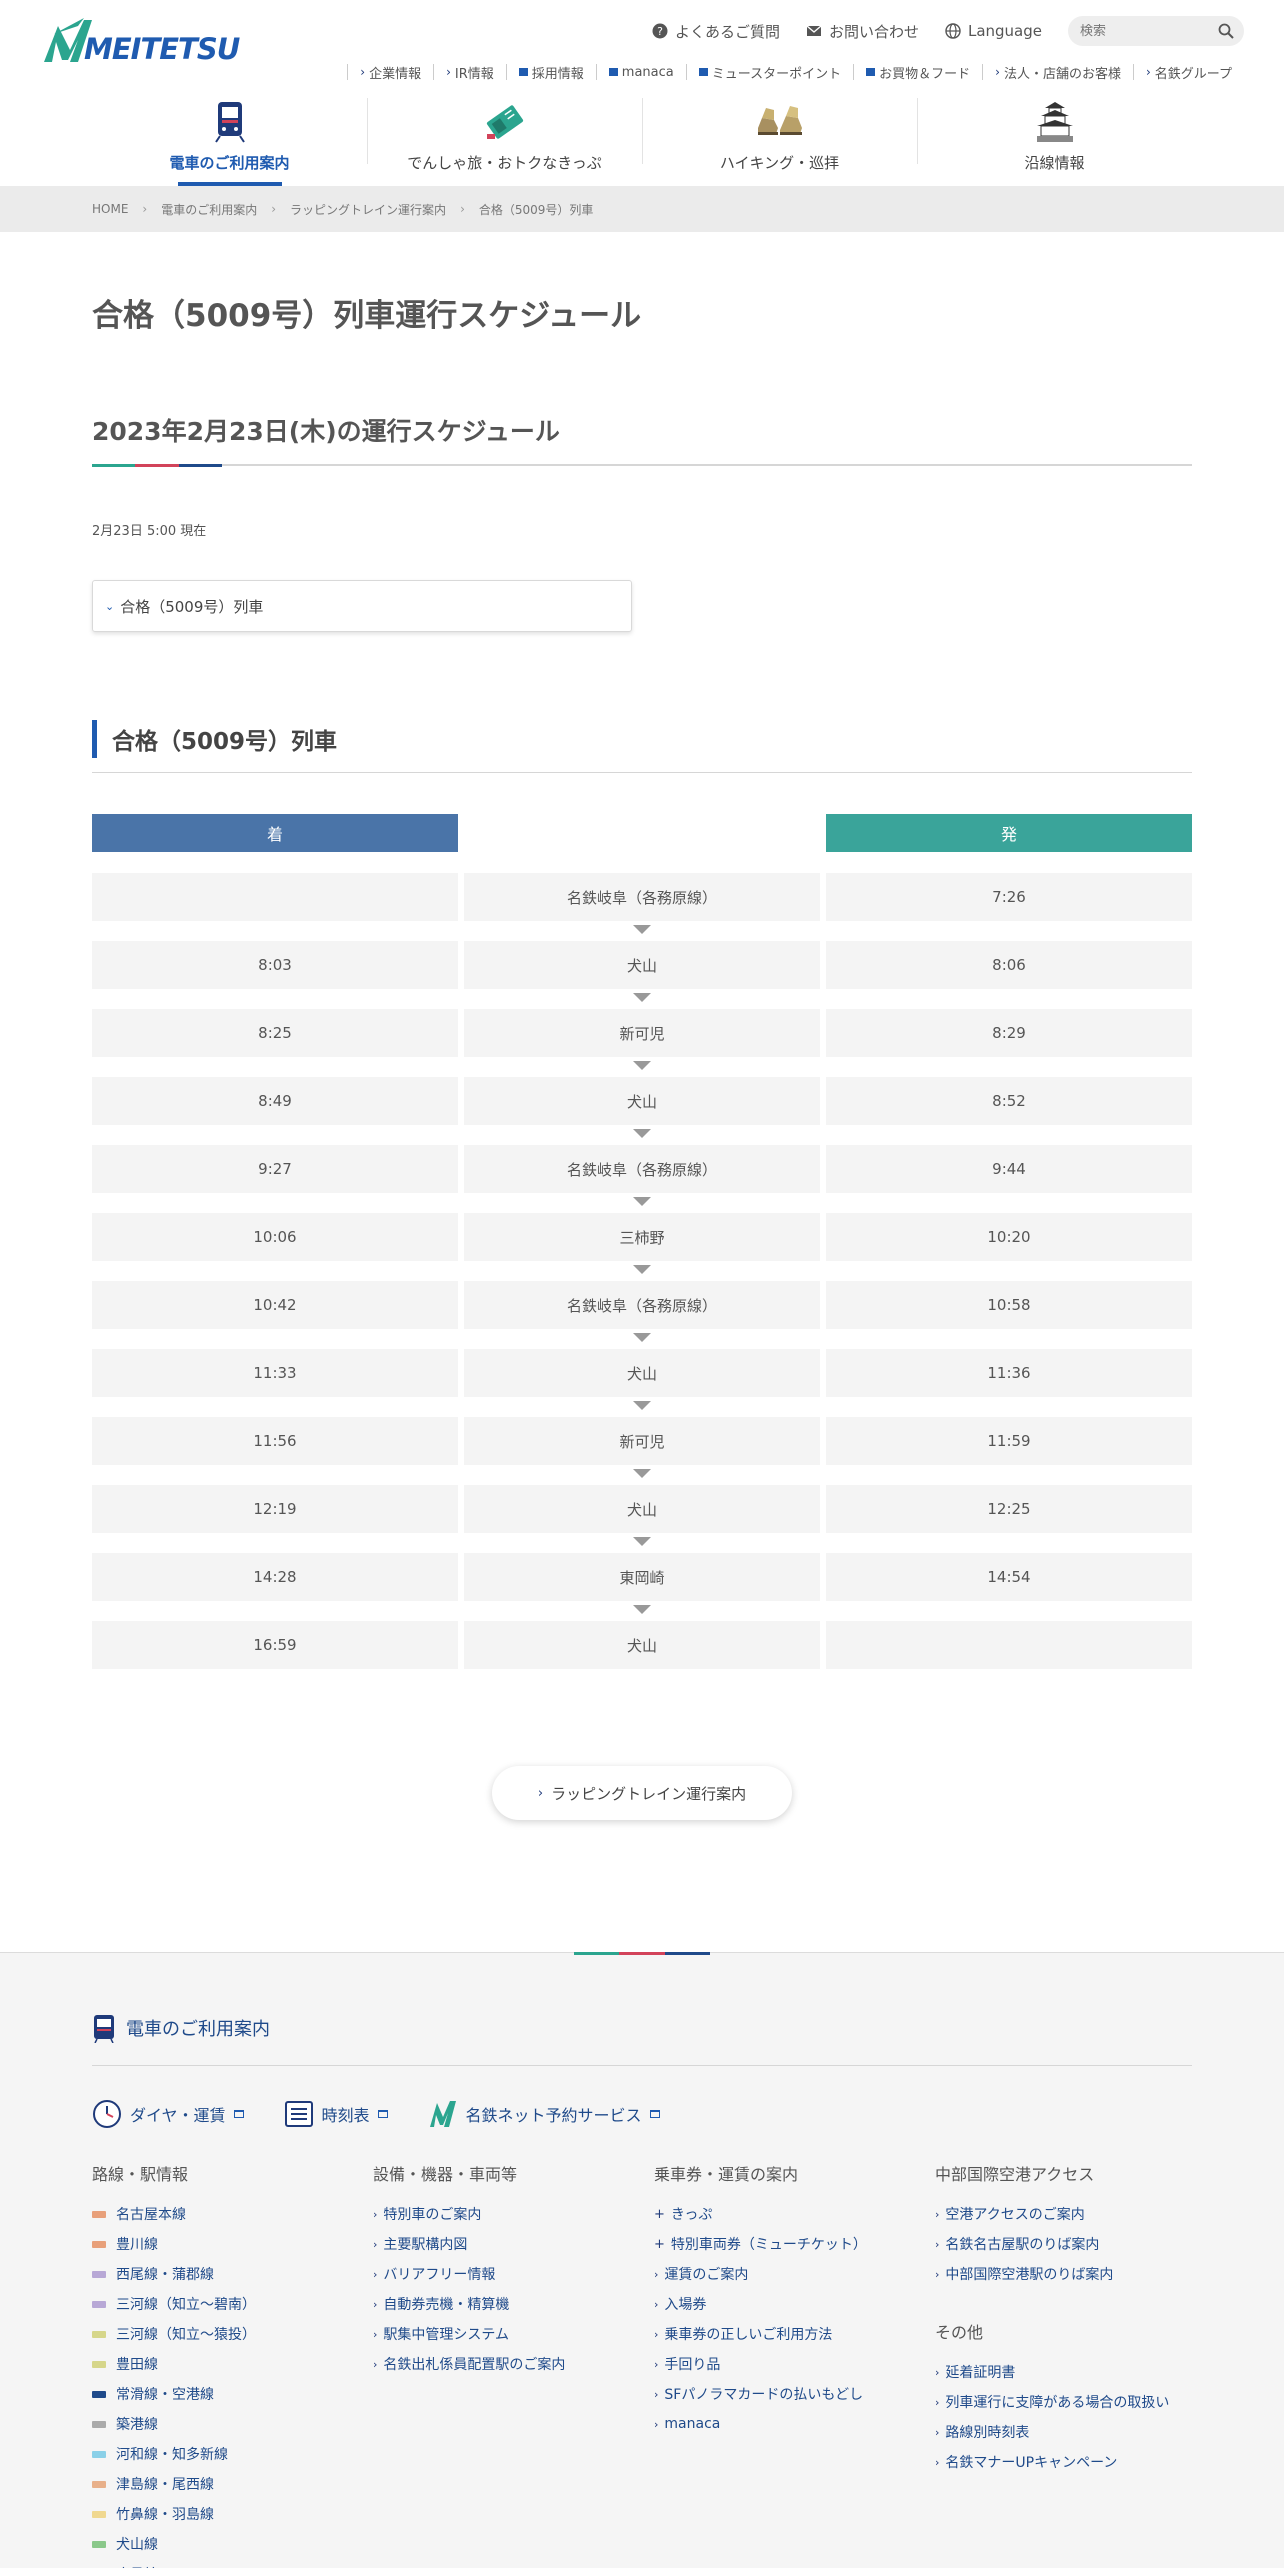  What do you see at coordinates (140, 2174) in the screenshot?
I see `footer-col-title: 路線・駅情報` at bounding box center [140, 2174].